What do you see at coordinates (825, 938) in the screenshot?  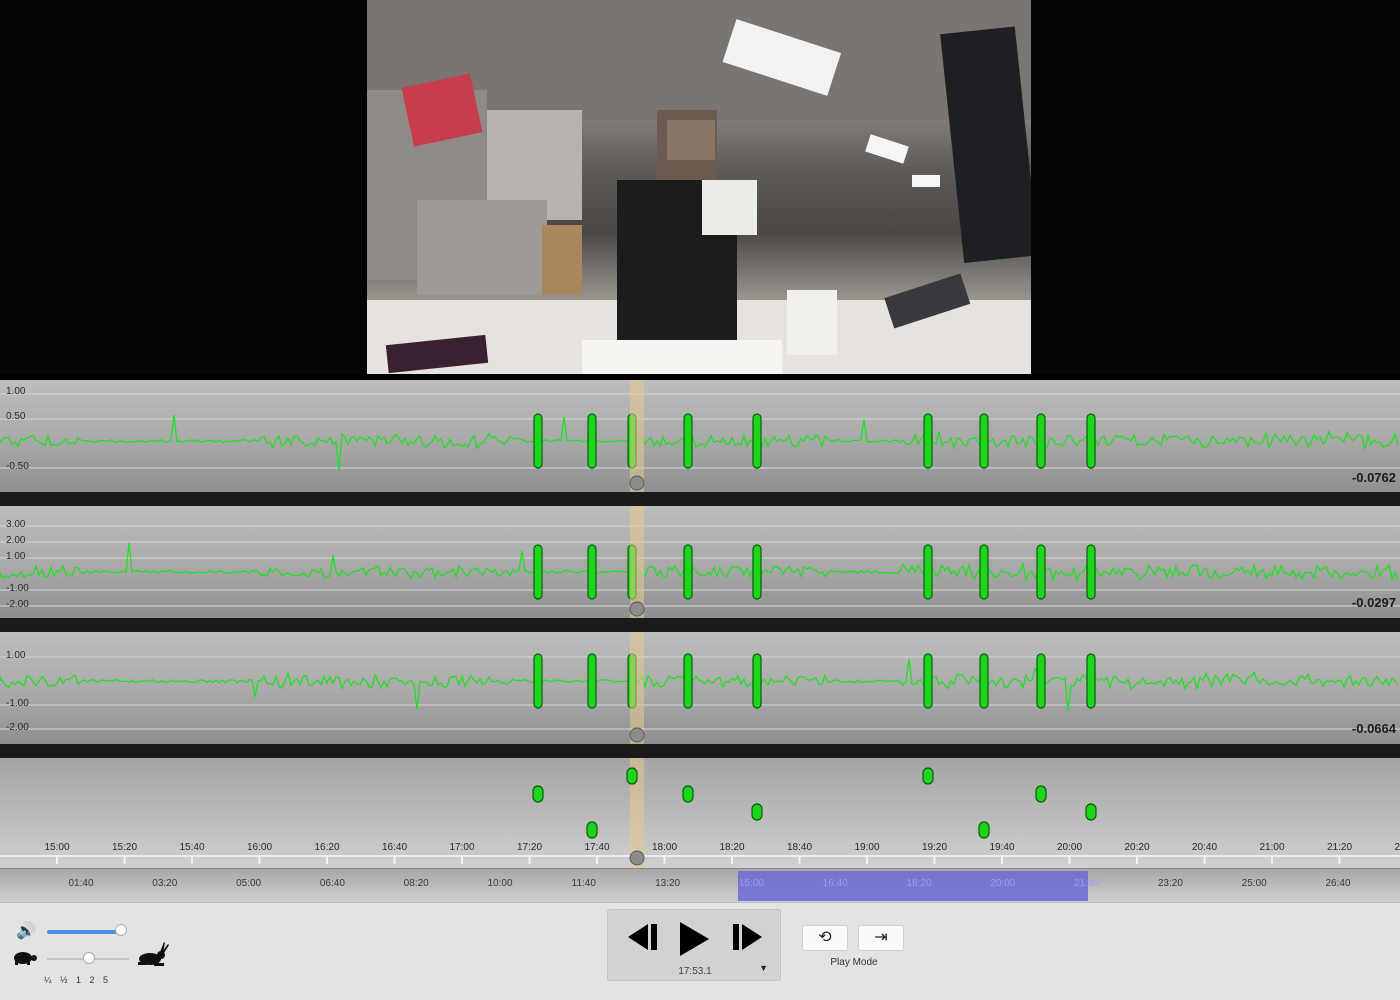 I see `loop-icon: ⟲` at bounding box center [825, 938].